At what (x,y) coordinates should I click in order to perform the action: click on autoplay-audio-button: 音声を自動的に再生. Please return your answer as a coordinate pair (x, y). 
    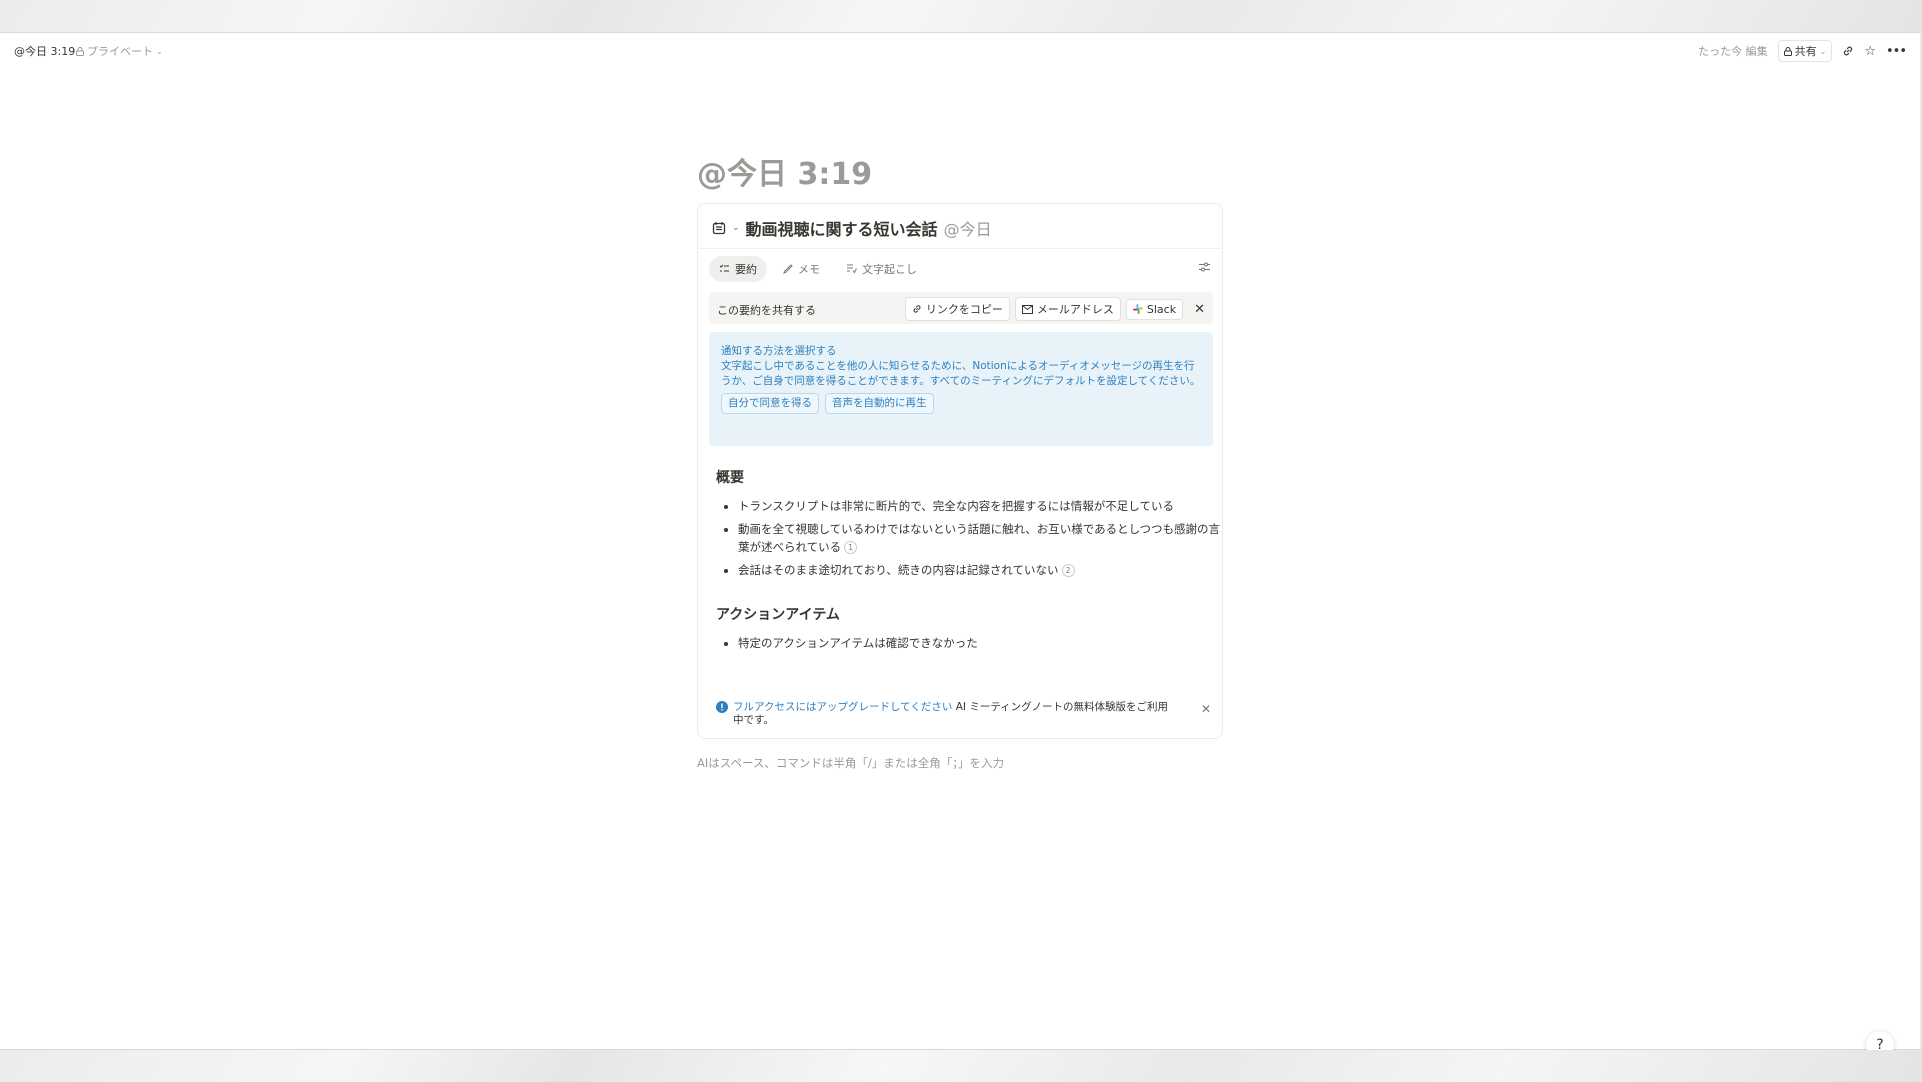
    Looking at the image, I should click on (879, 403).